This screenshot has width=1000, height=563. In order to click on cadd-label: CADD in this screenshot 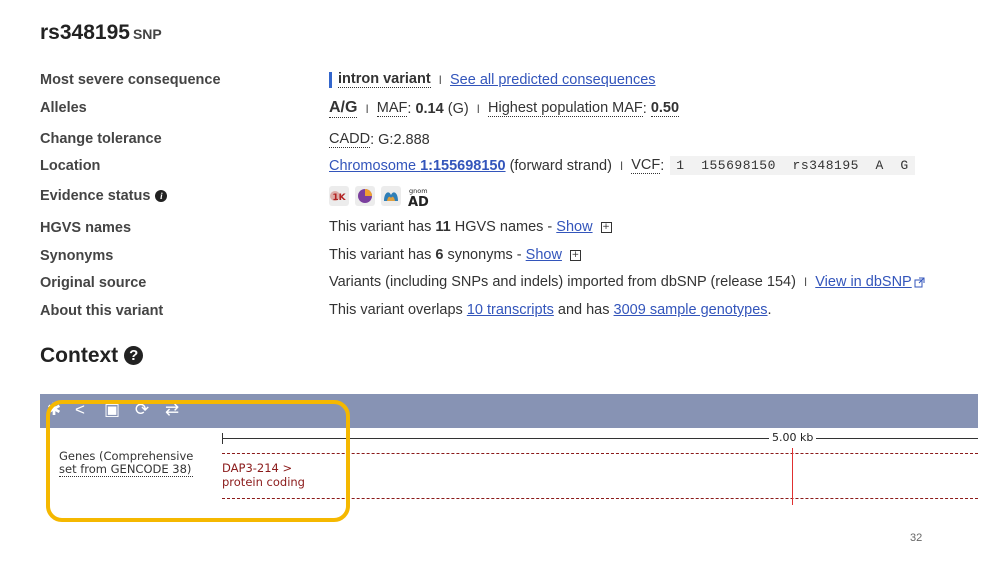, I will do `click(350, 139)`.